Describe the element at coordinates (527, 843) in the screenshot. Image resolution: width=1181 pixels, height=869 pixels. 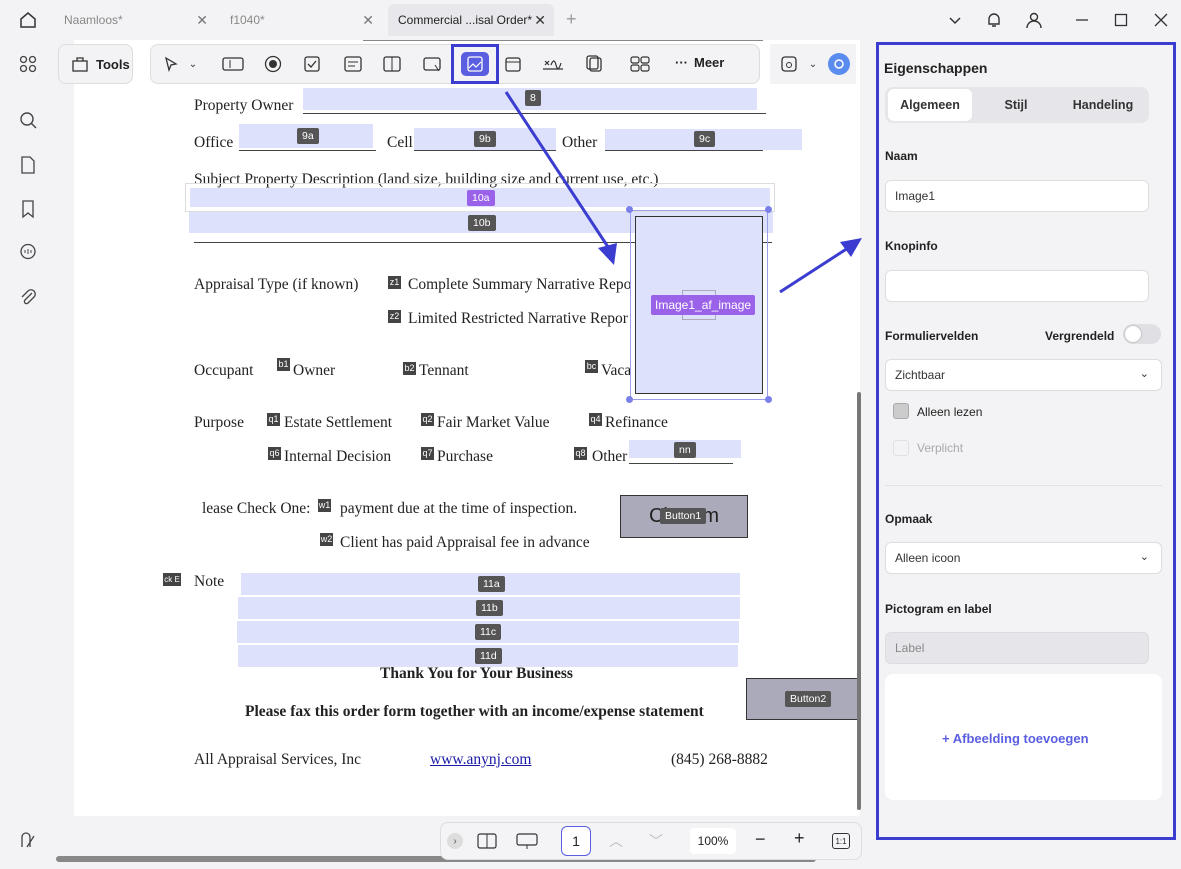
I see `presentation-icon` at that location.